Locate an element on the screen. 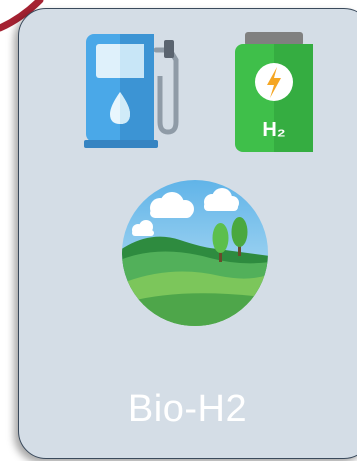 The height and width of the screenshot is (461, 357). green-landscape-icon is located at coordinates (195, 253).